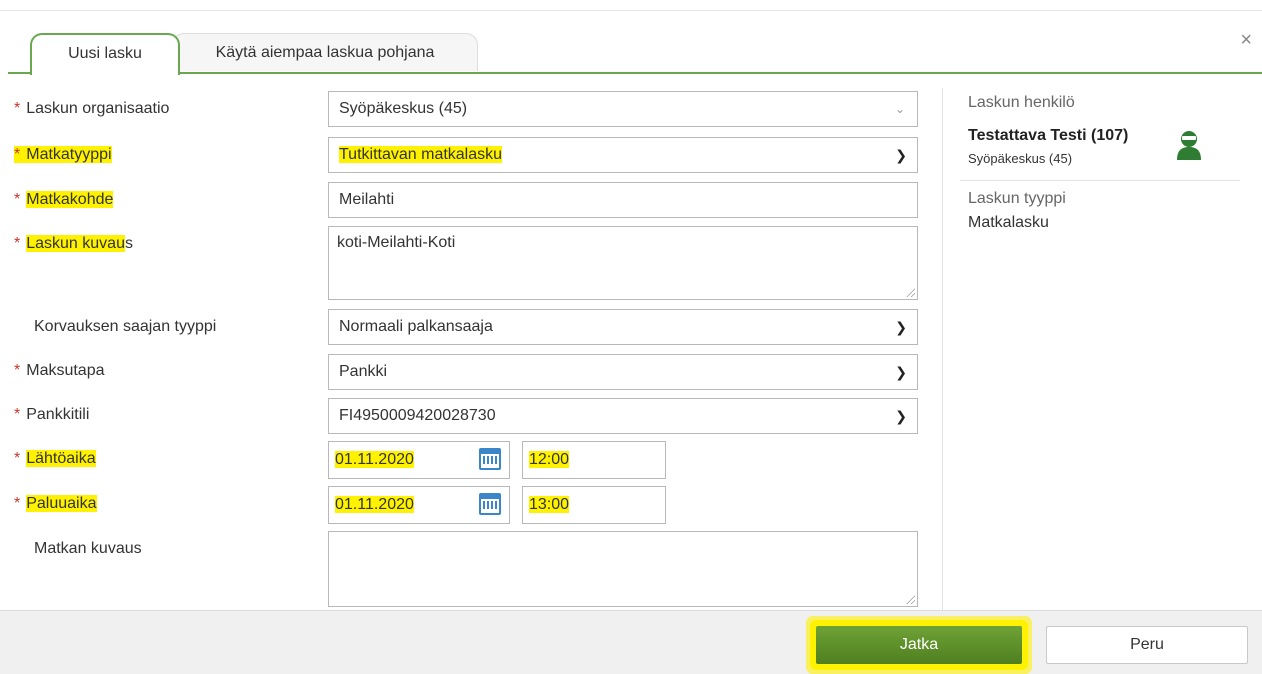 The height and width of the screenshot is (674, 1262). I want to click on person-icon, so click(1189, 145).